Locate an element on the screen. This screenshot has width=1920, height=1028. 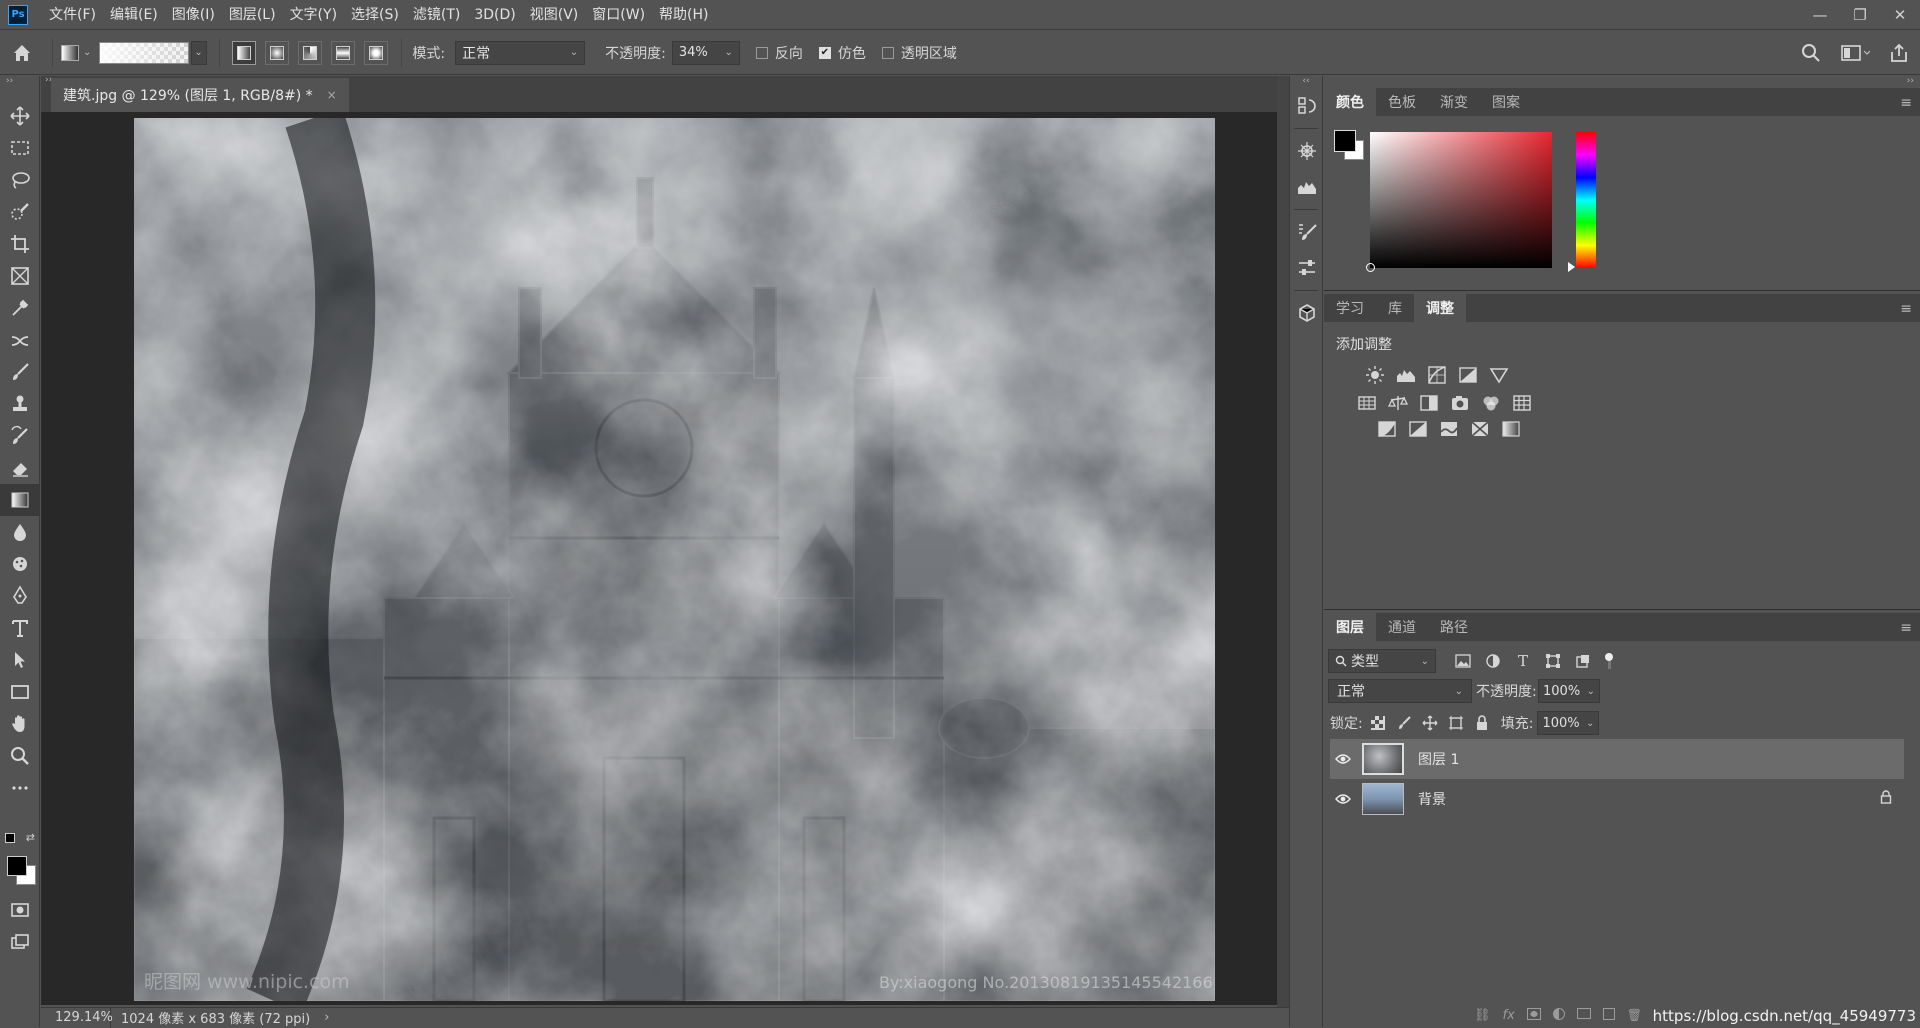
filter-toggle is located at coordinates (1609, 661).